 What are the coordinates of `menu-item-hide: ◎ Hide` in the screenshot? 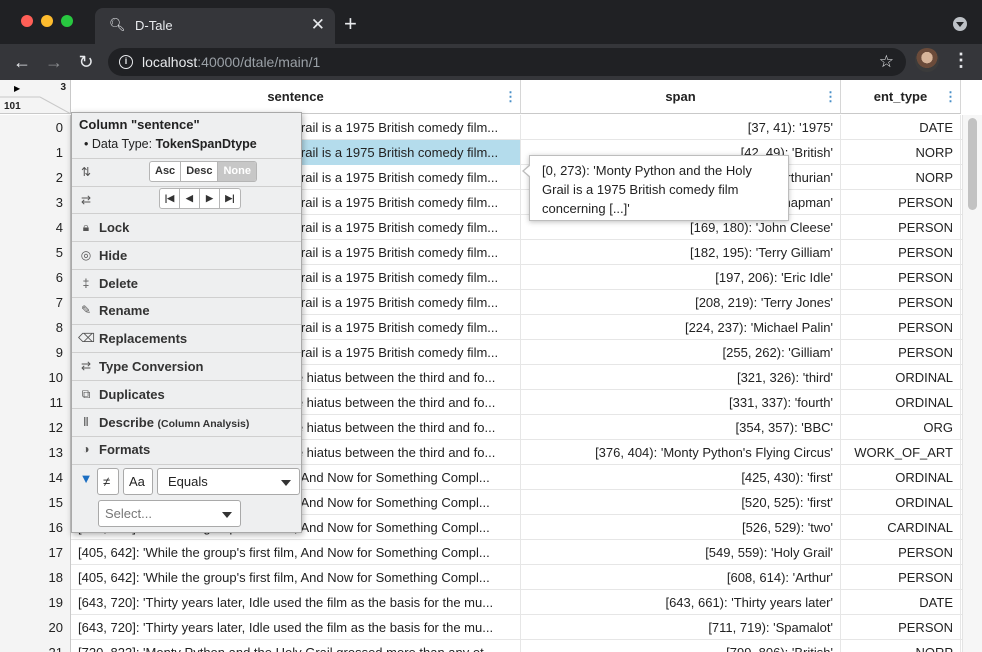 It's located at (186, 256).